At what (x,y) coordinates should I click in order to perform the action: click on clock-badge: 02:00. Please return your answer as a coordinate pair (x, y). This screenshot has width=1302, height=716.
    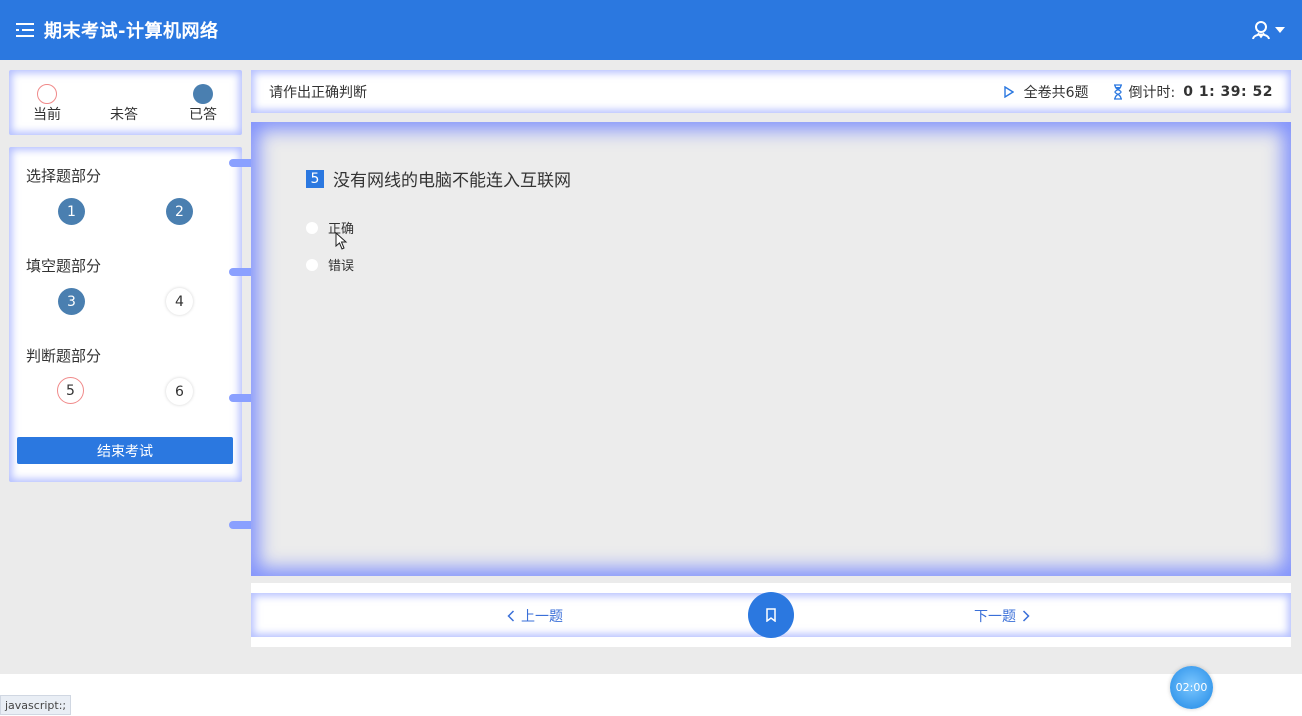
    Looking at the image, I should click on (1191, 687).